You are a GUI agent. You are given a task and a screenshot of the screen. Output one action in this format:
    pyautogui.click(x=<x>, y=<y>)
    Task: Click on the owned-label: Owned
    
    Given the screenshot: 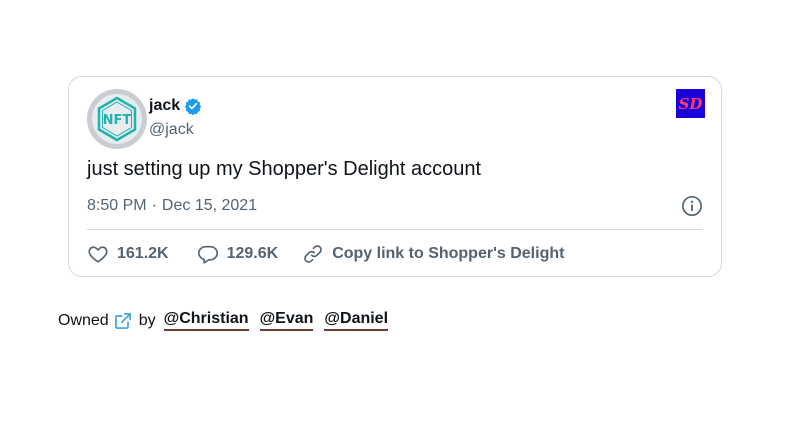 What is the action you would take?
    pyautogui.click(x=83, y=320)
    